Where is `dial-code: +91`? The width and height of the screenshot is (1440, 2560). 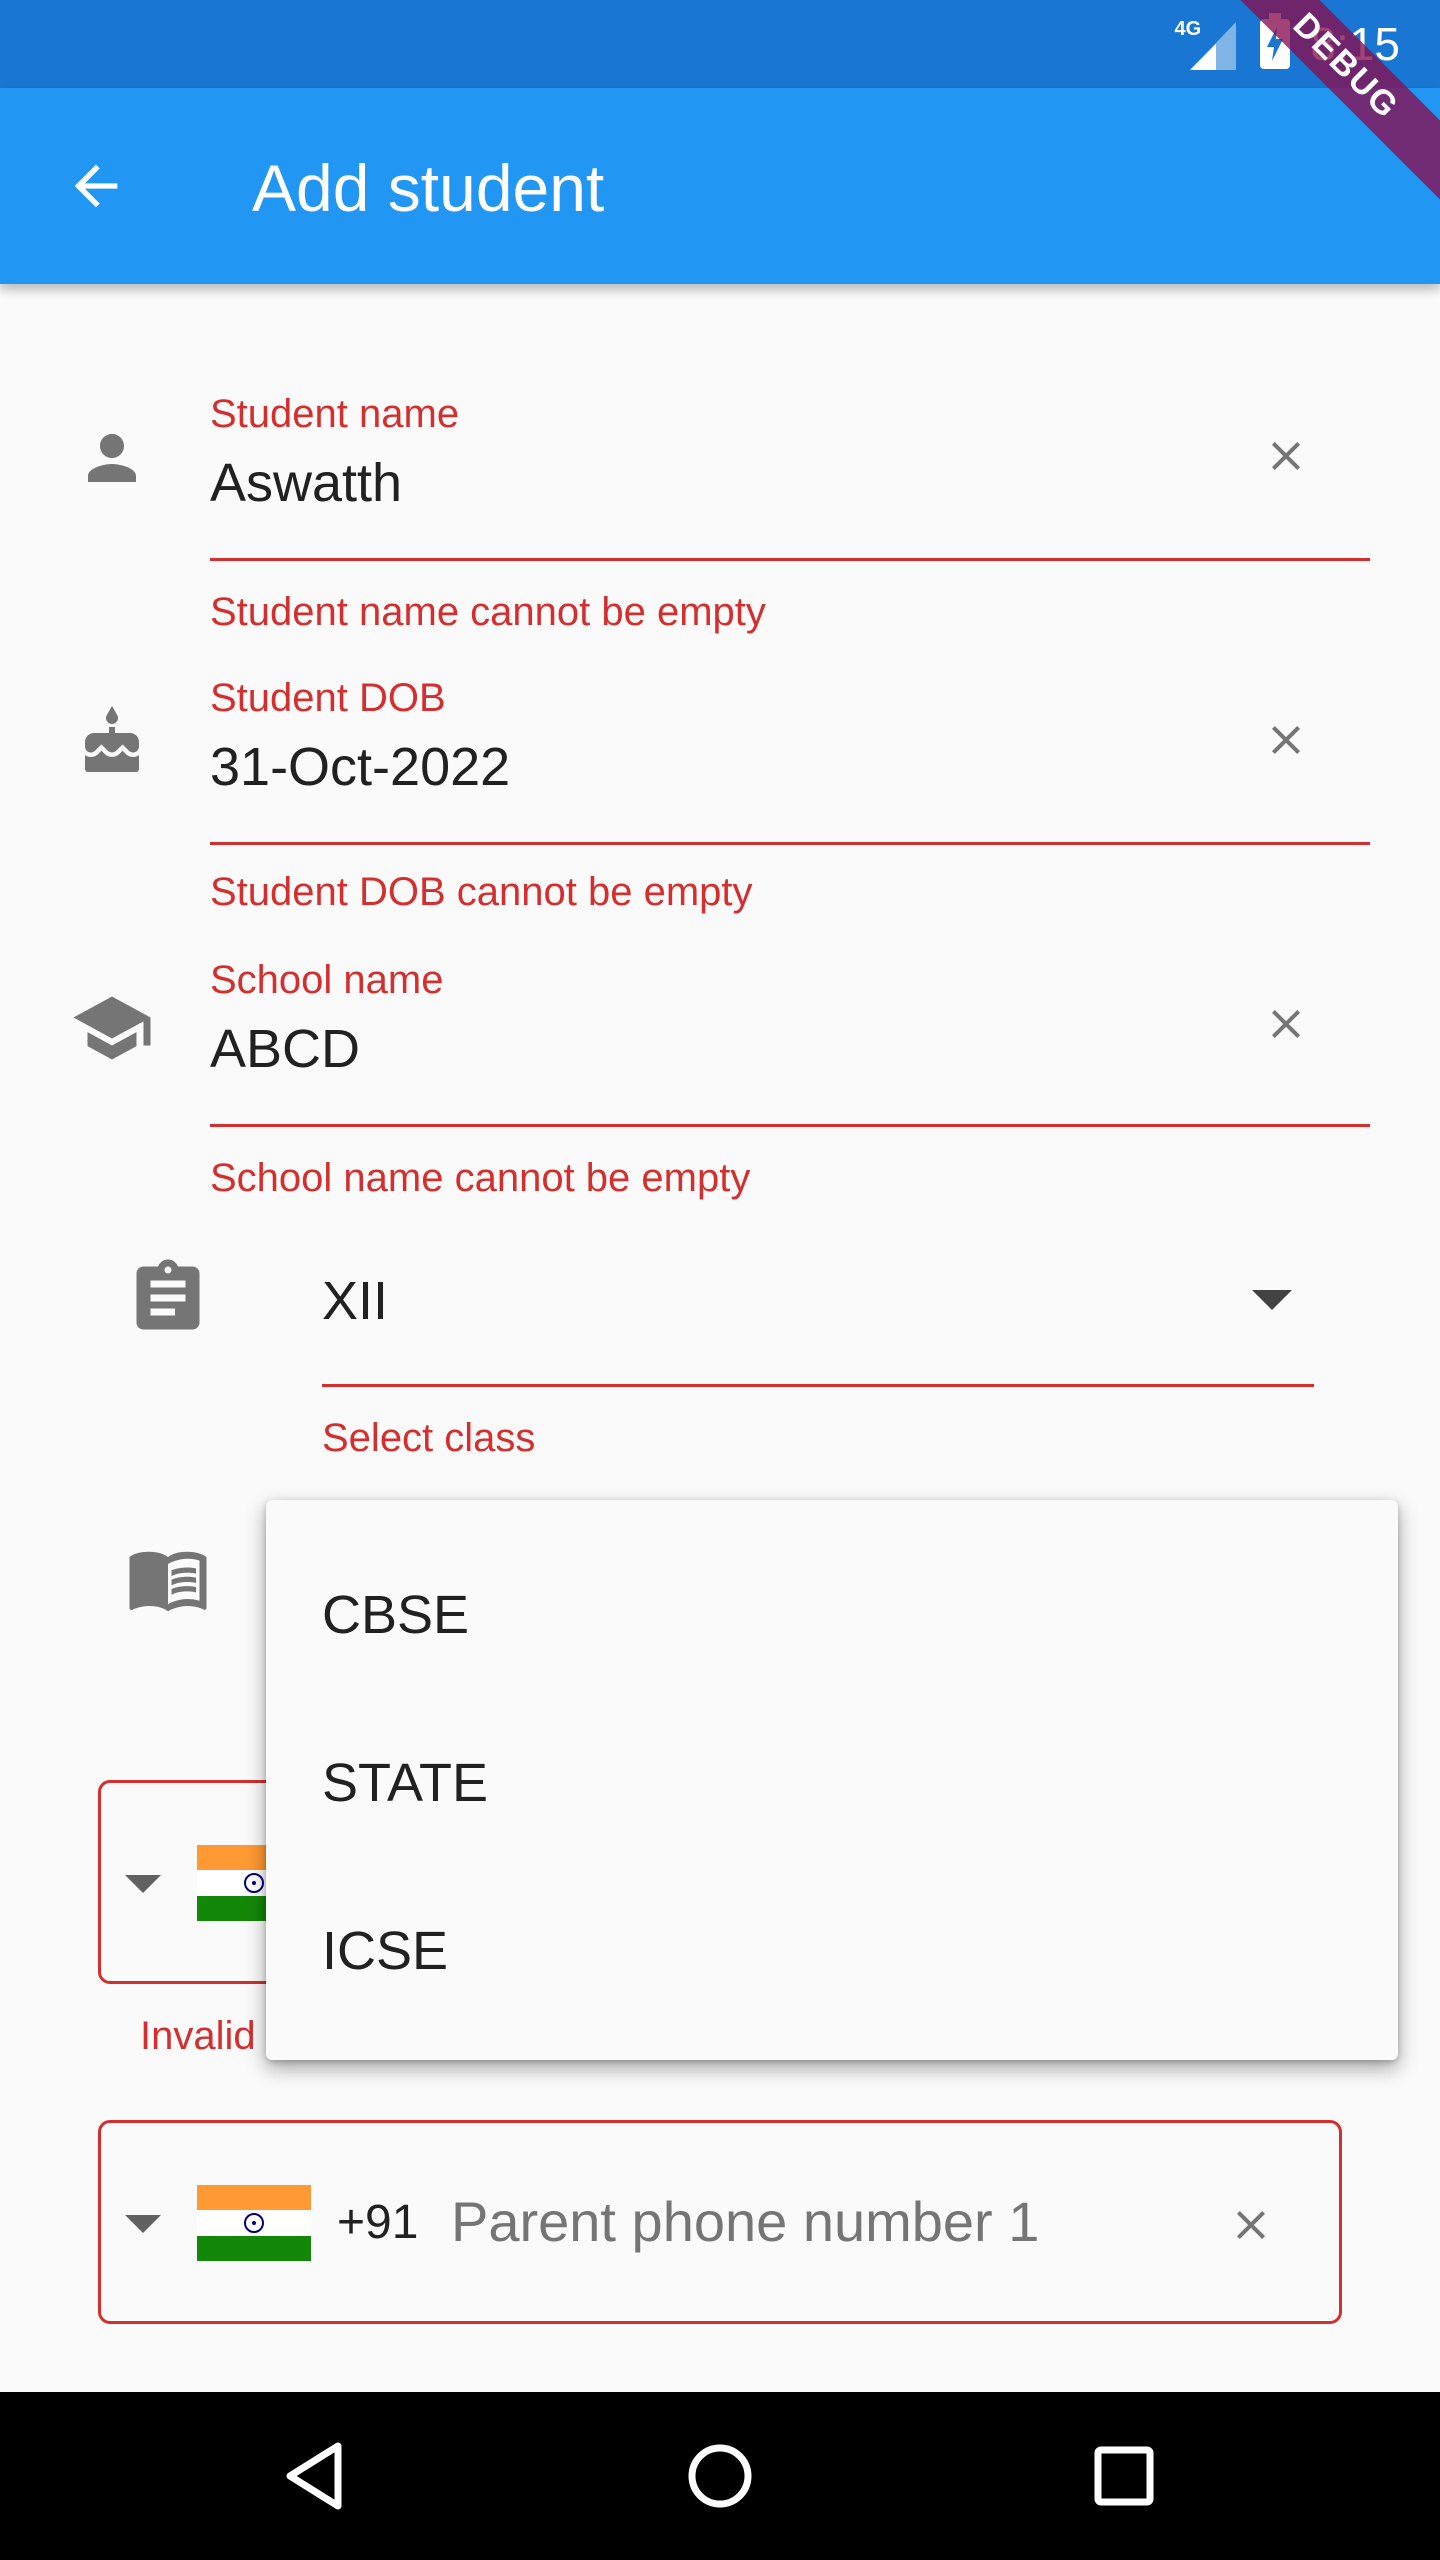 dial-code: +91 is located at coordinates (378, 2222).